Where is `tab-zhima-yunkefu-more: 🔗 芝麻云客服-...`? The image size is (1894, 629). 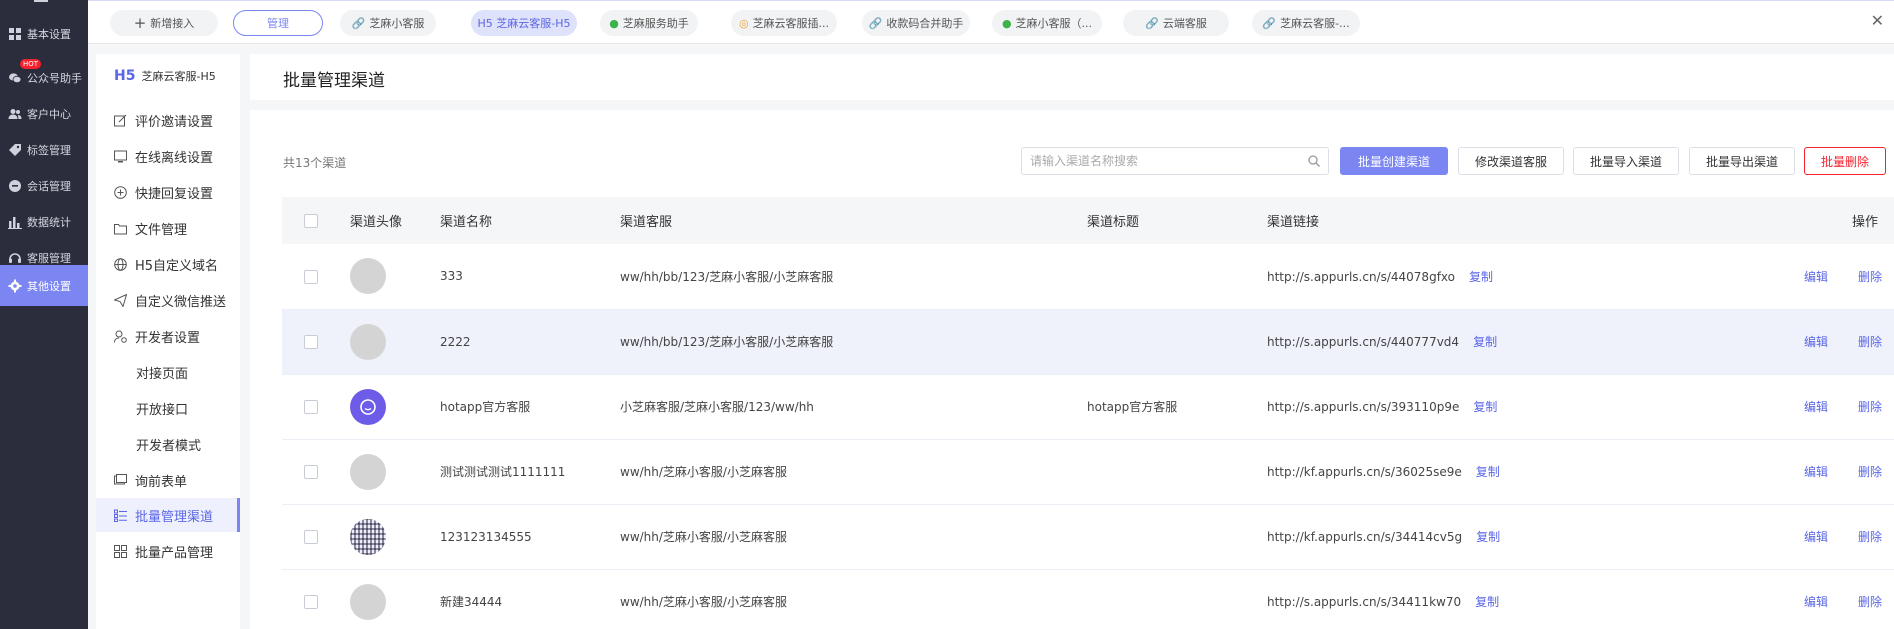
tab-zhima-yunkefu-more: 🔗 芝麻云客服-... is located at coordinates (1306, 23).